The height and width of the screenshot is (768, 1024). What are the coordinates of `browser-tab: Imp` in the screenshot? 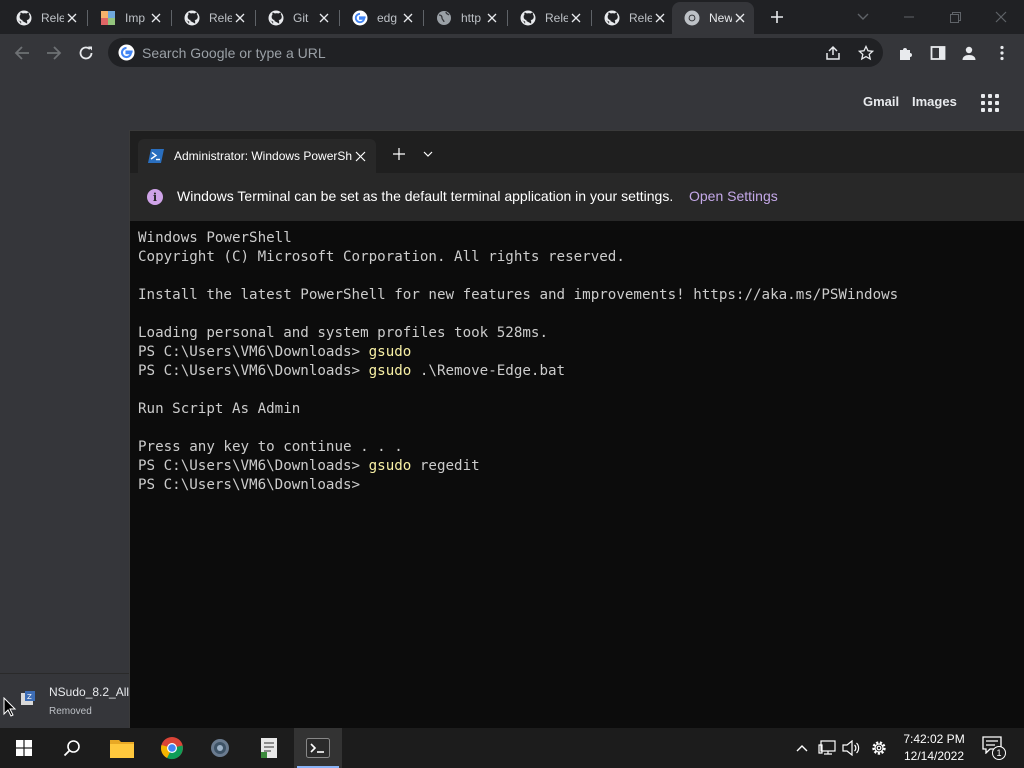 It's located at (129, 18).